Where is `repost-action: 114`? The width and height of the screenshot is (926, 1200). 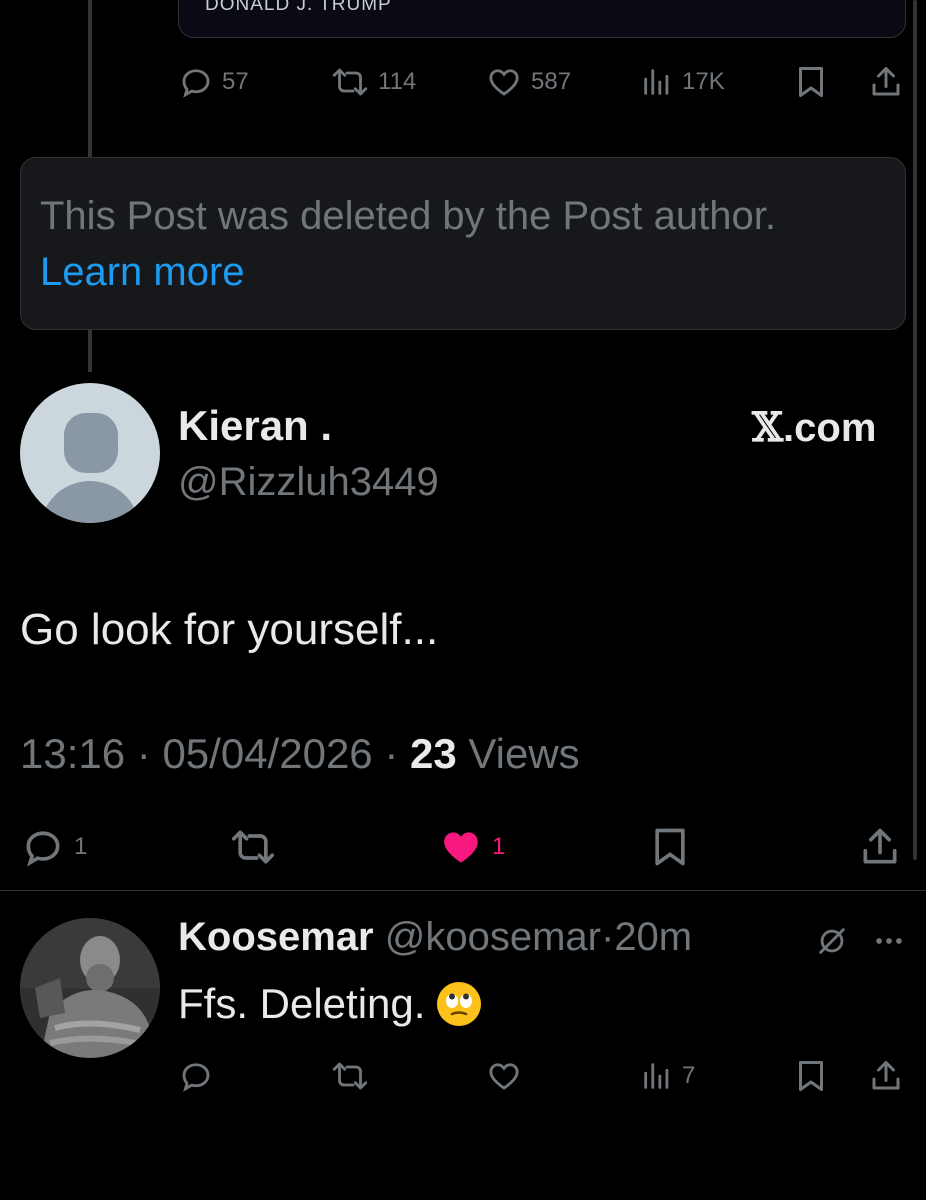
repost-action: 114 is located at coordinates (373, 82).